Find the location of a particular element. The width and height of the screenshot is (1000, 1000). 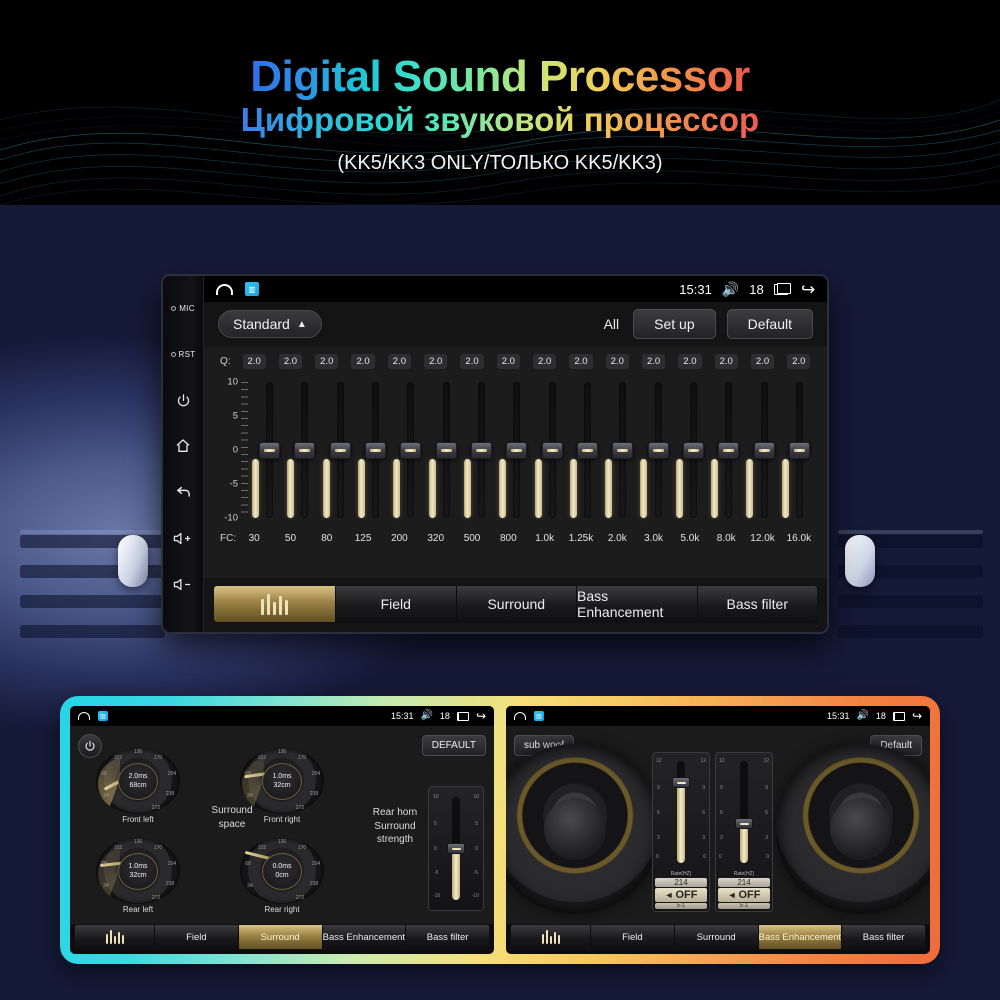

mini-tab-surround-right: Surround is located at coordinates (716, 937).